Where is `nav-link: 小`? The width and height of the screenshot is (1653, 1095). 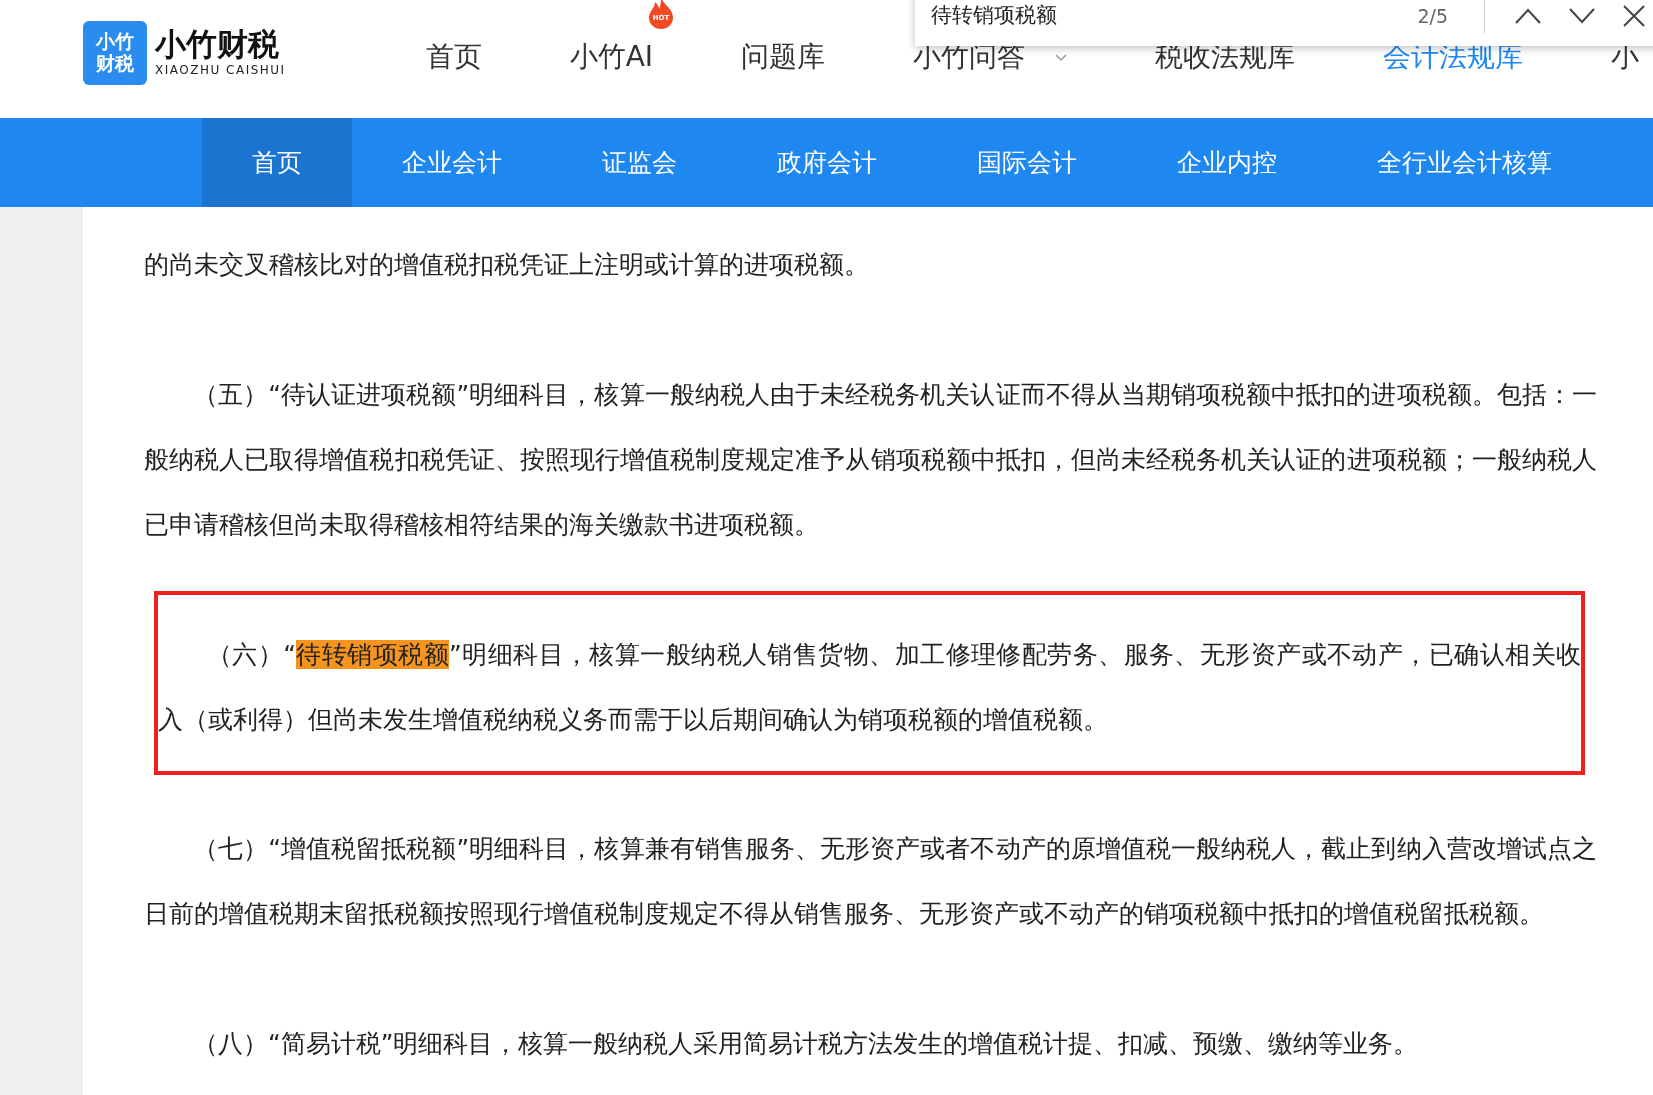 nav-link: 小 is located at coordinates (1625, 57).